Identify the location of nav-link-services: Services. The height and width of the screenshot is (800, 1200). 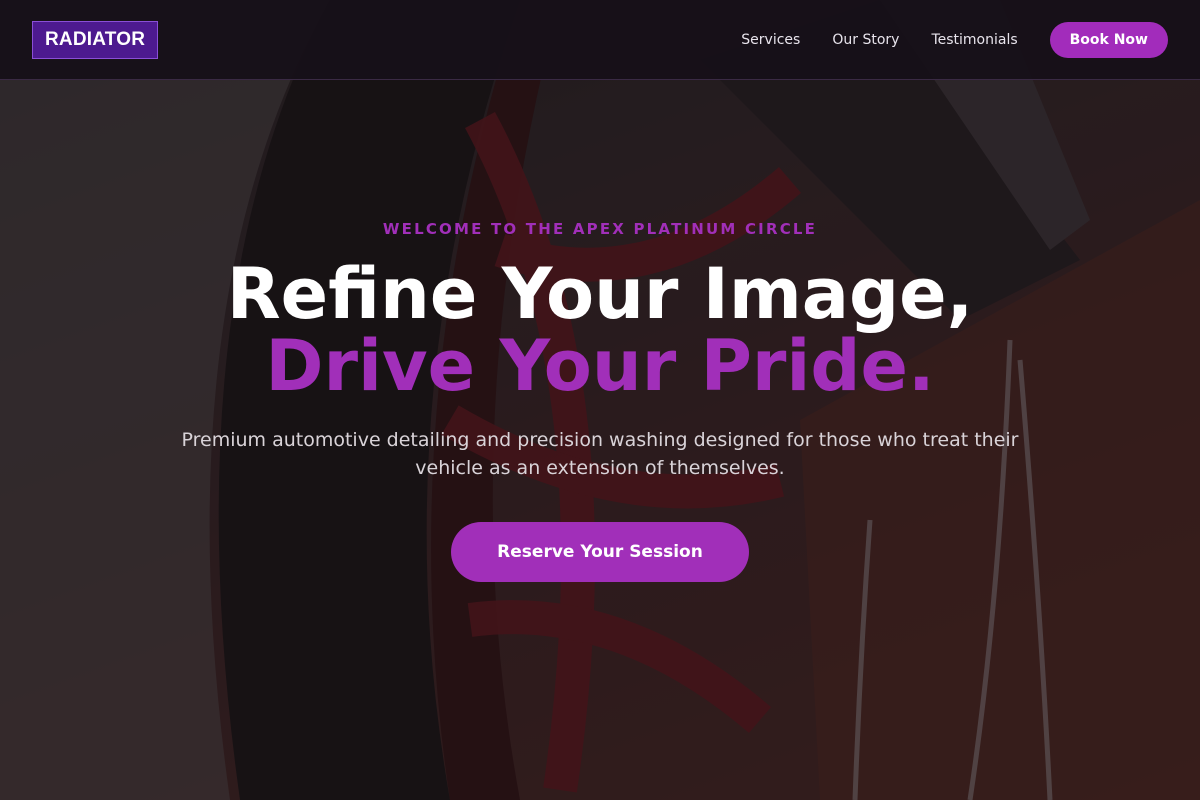
(770, 40).